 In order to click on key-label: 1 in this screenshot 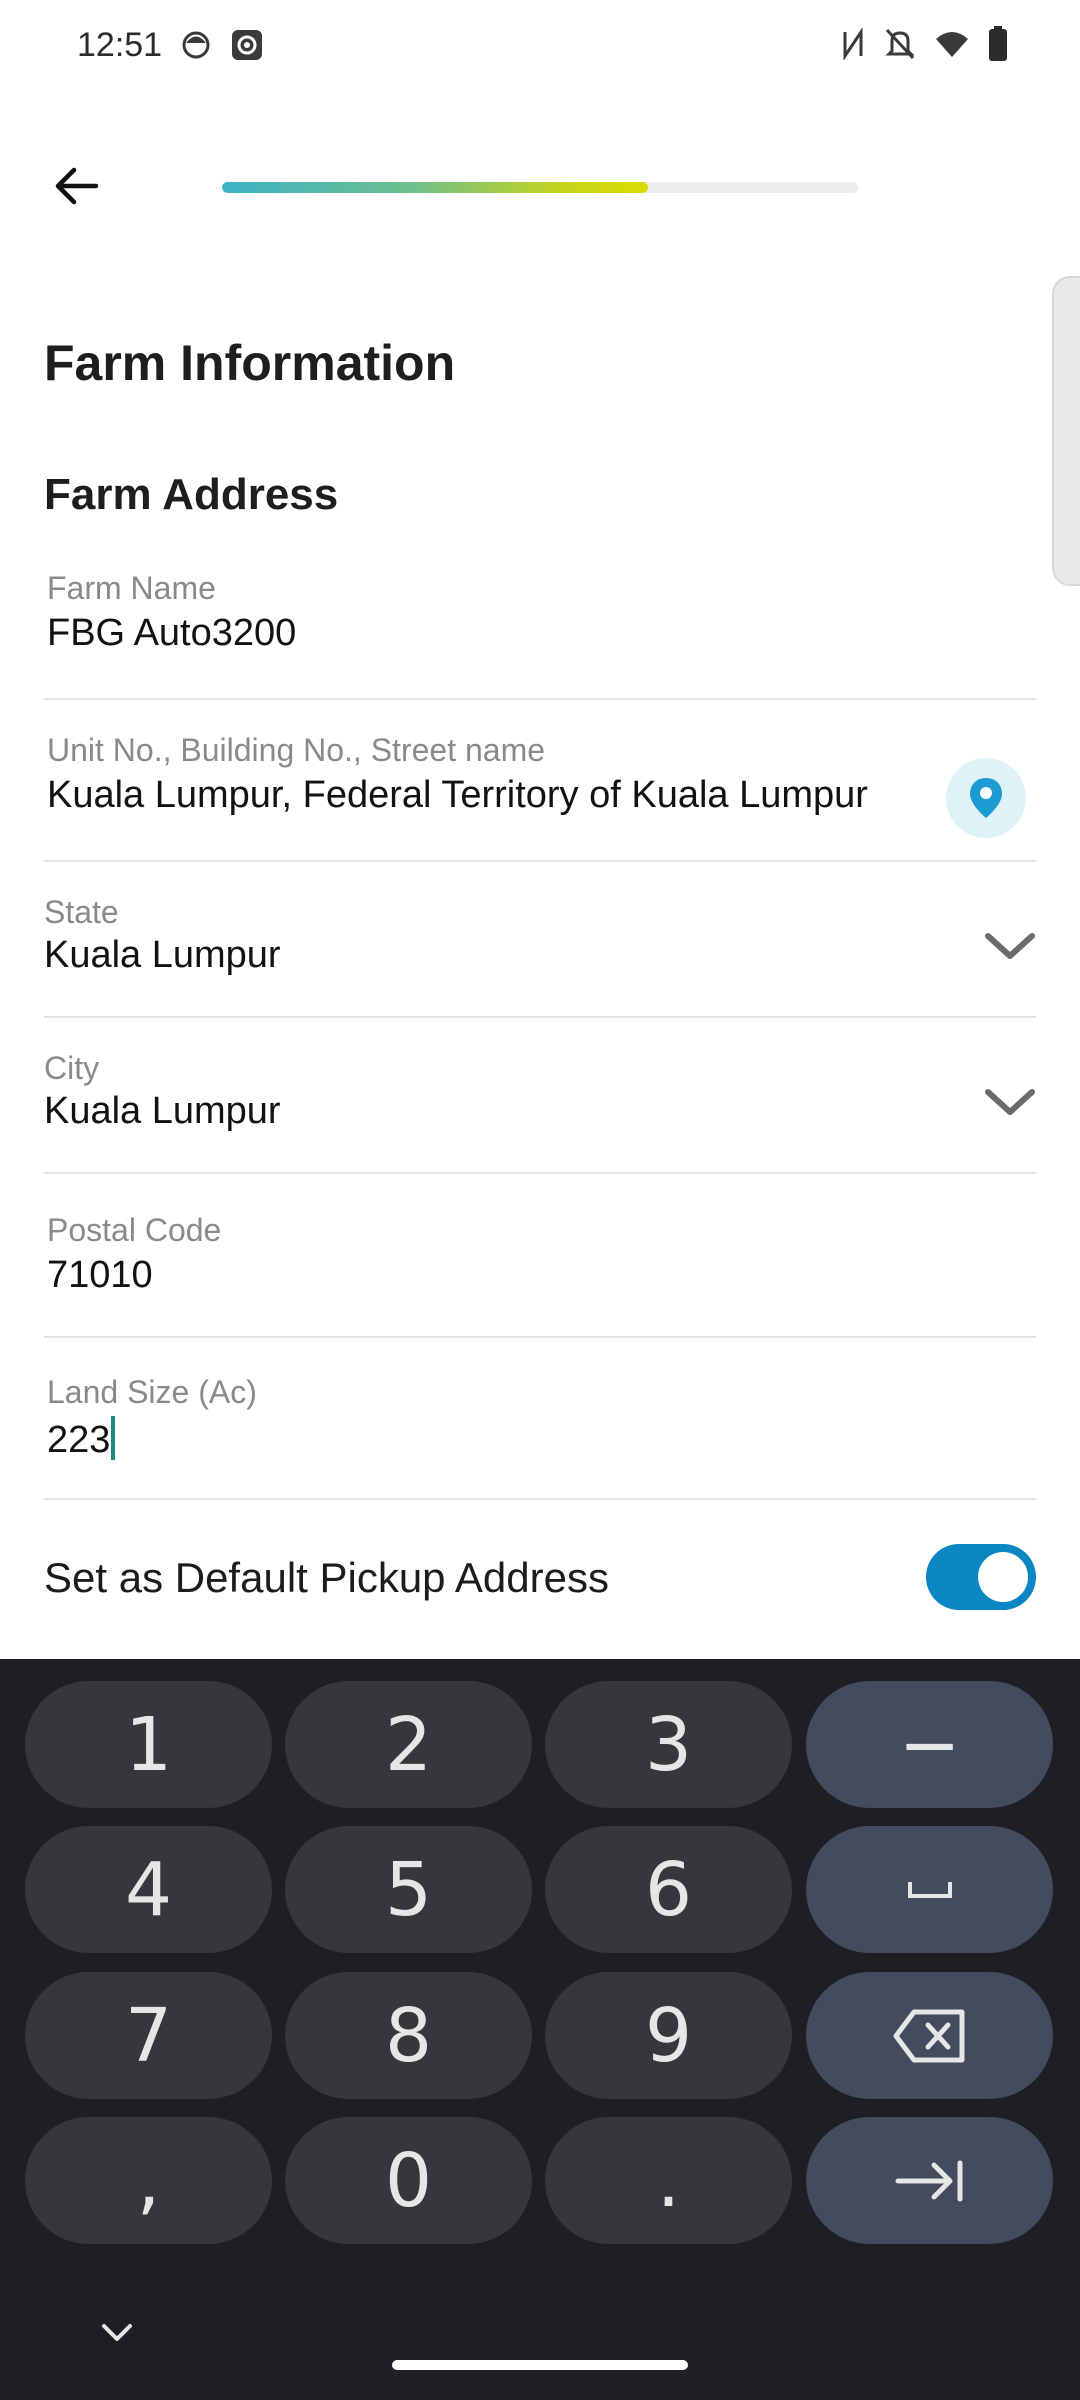, I will do `click(148, 1744)`.